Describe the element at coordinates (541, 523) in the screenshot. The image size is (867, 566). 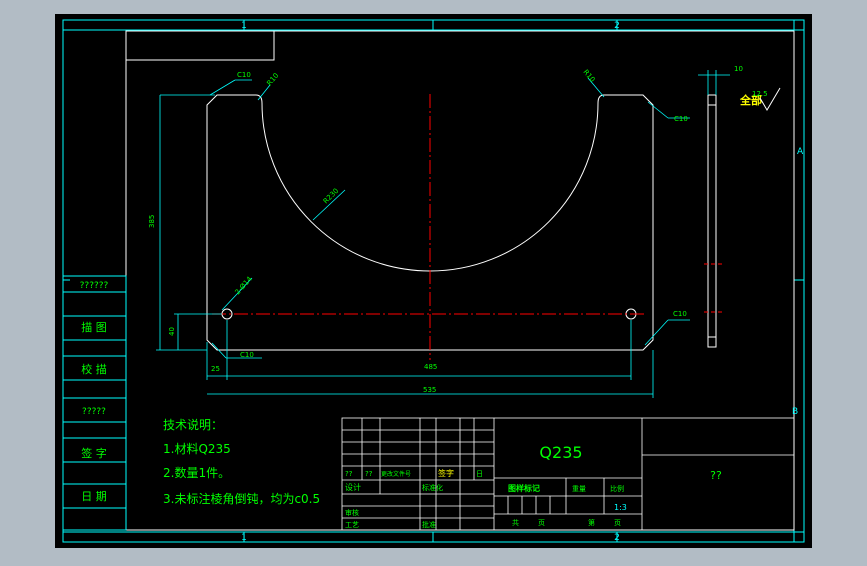
I see `tb-sheet-page: 页` at that location.